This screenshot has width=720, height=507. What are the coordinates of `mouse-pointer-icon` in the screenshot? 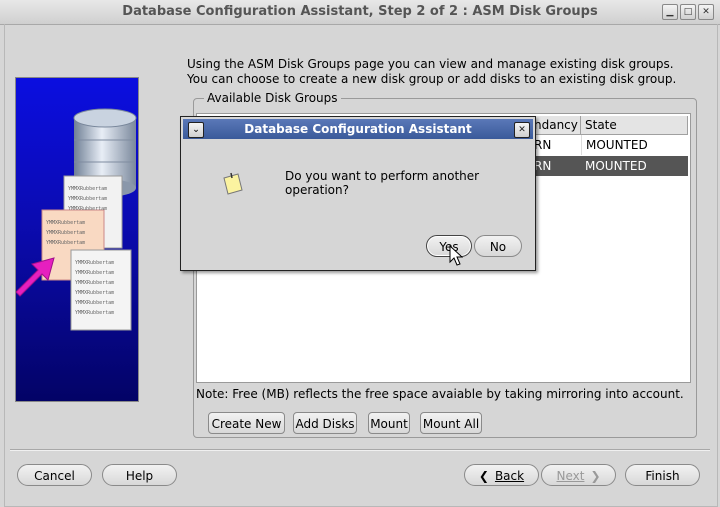 It's located at (456, 255).